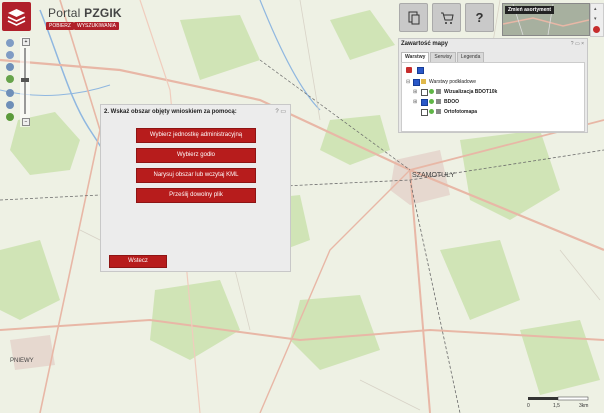  What do you see at coordinates (424, 112) in the screenshot?
I see `item-checkbox-ortofotomapa` at bounding box center [424, 112].